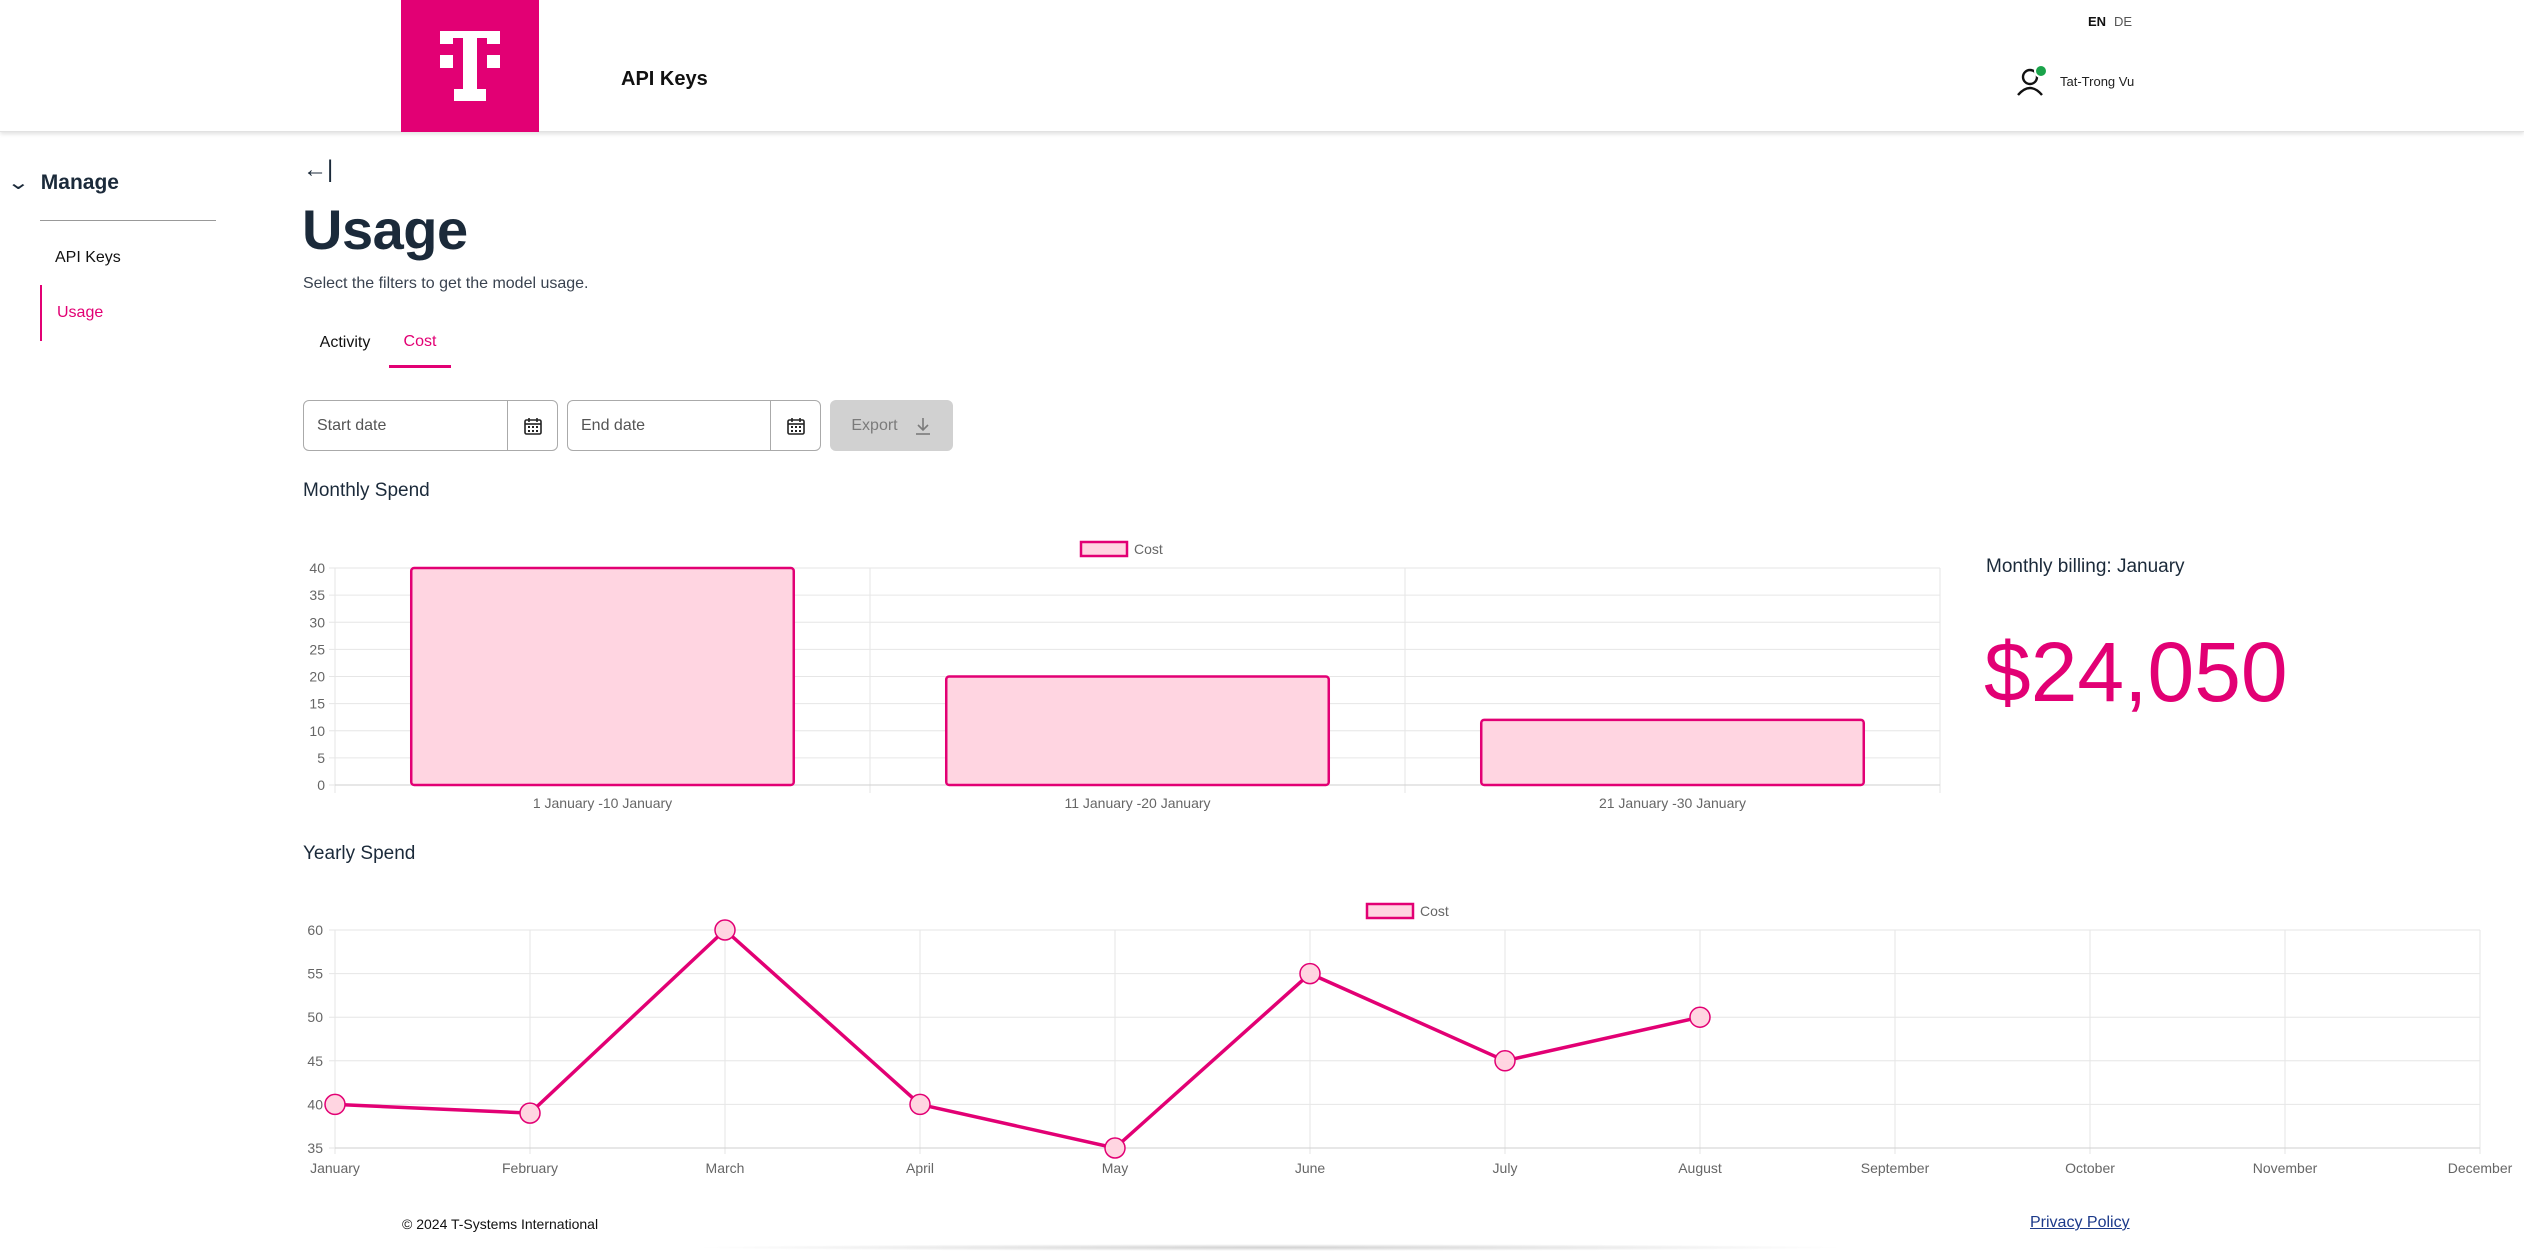 This screenshot has width=2524, height=1251. Describe the element at coordinates (317, 622) in the screenshot. I see `y-tick-label: 30` at that location.